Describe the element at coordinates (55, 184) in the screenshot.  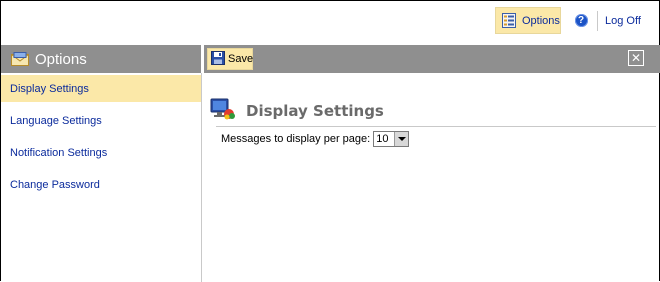
I see `sidebar-item-label: Change Password` at that location.